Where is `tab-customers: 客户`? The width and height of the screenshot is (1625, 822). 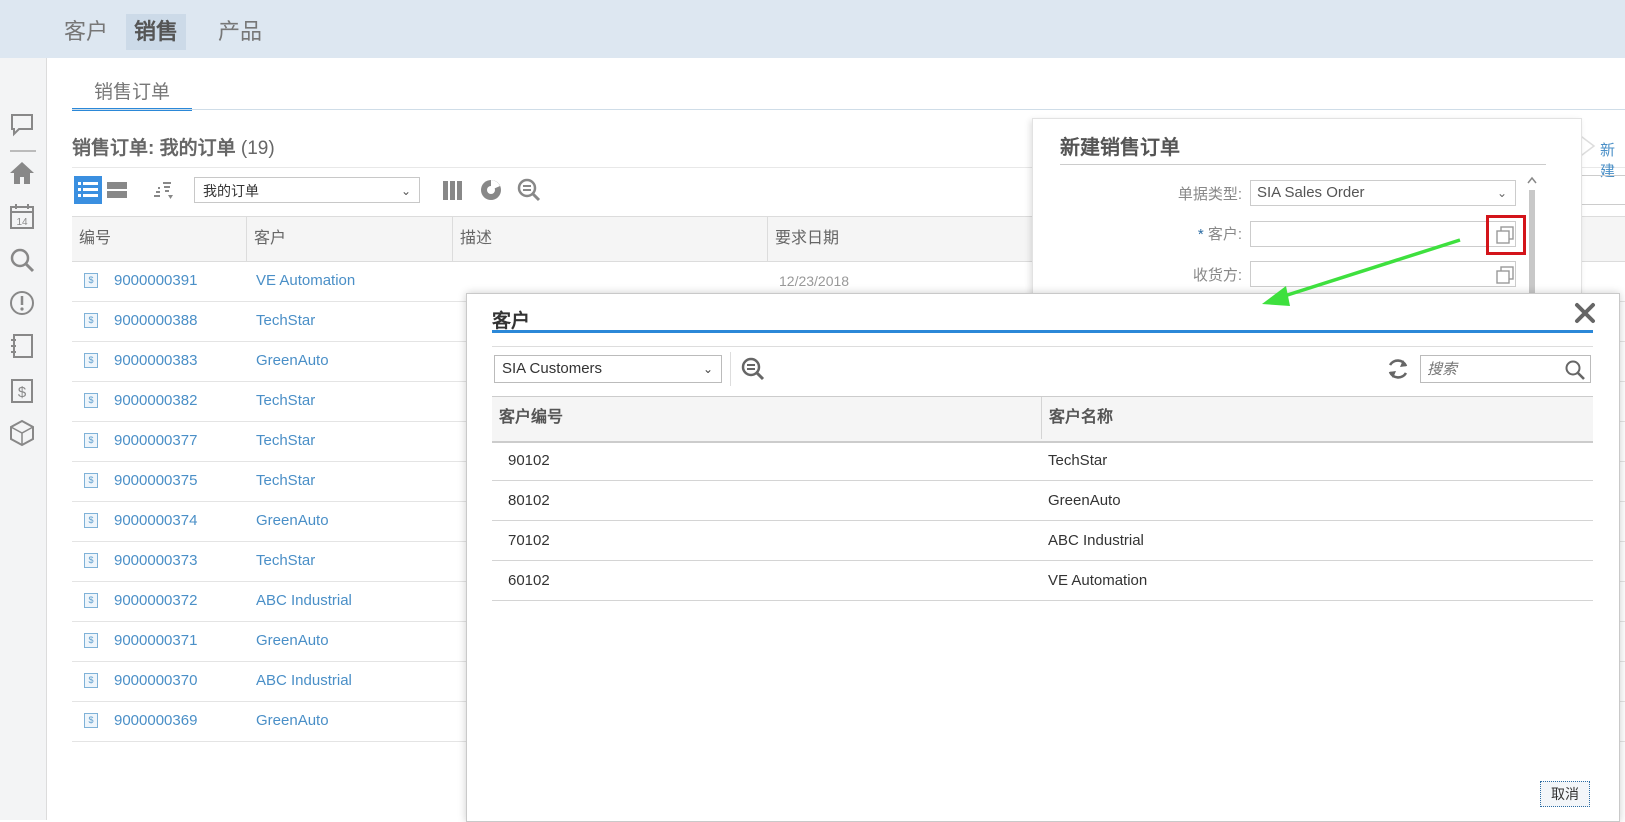
tab-customers: 客户 is located at coordinates (86, 32).